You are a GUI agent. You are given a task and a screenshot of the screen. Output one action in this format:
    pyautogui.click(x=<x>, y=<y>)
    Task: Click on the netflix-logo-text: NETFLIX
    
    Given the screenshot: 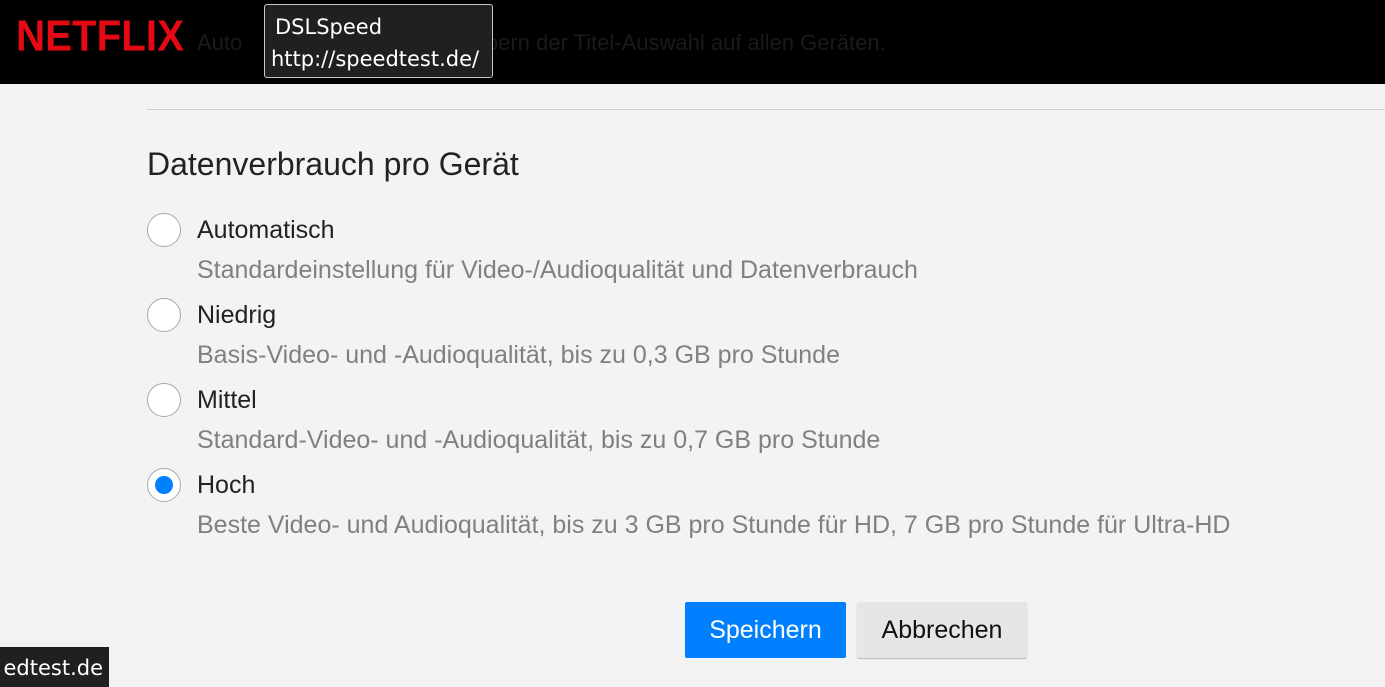 What is the action you would take?
    pyautogui.click(x=100, y=36)
    